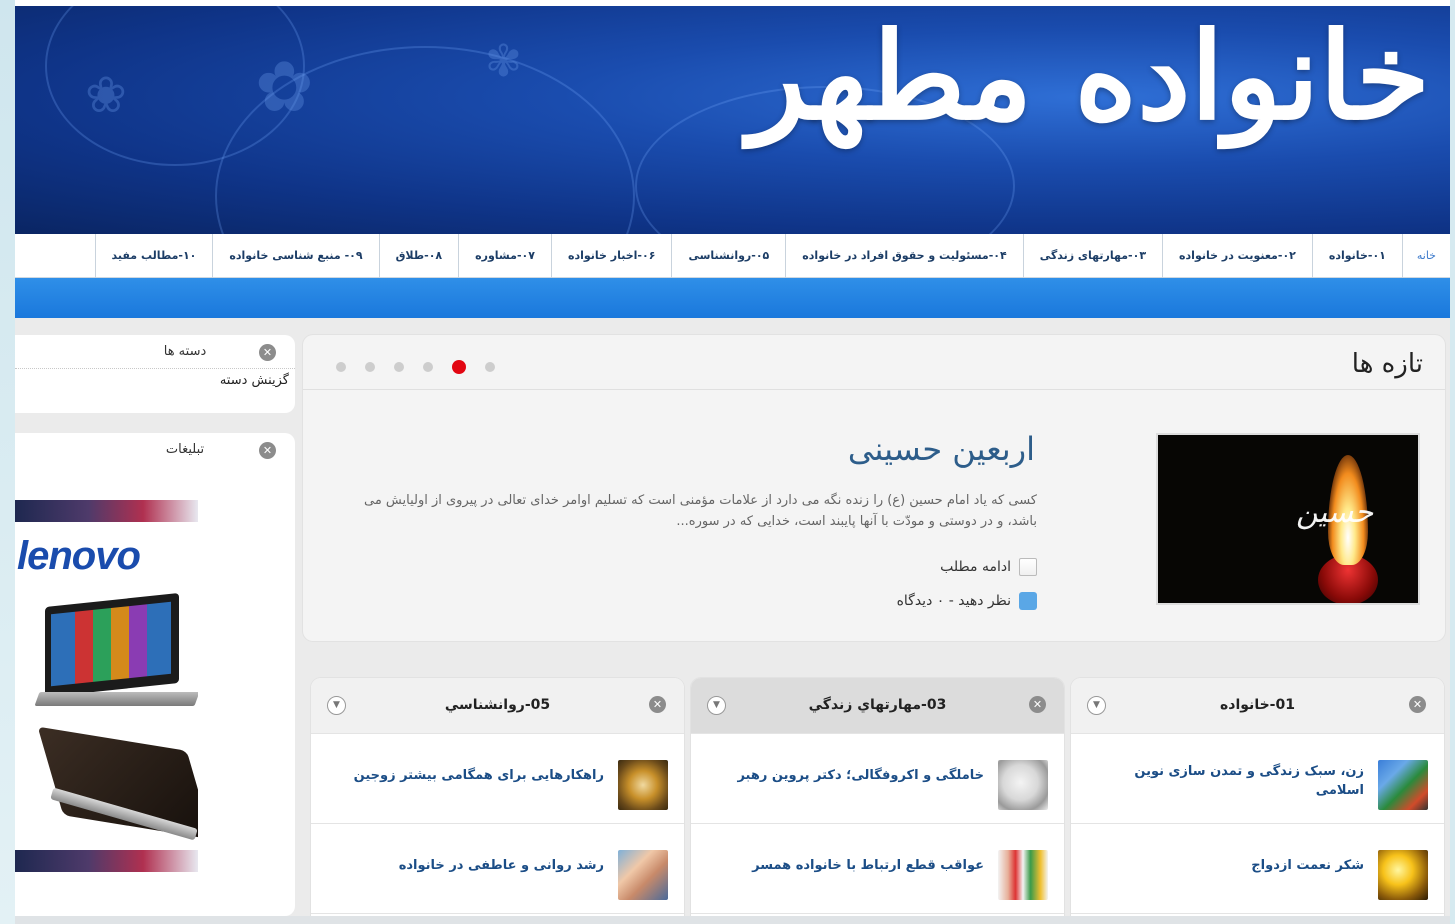 This screenshot has width=1455, height=924. Describe the element at coordinates (1224, 781) in the screenshot. I see `article-link: زن، سبک زندگی و تمدن سازی نوین اسلامی` at that location.